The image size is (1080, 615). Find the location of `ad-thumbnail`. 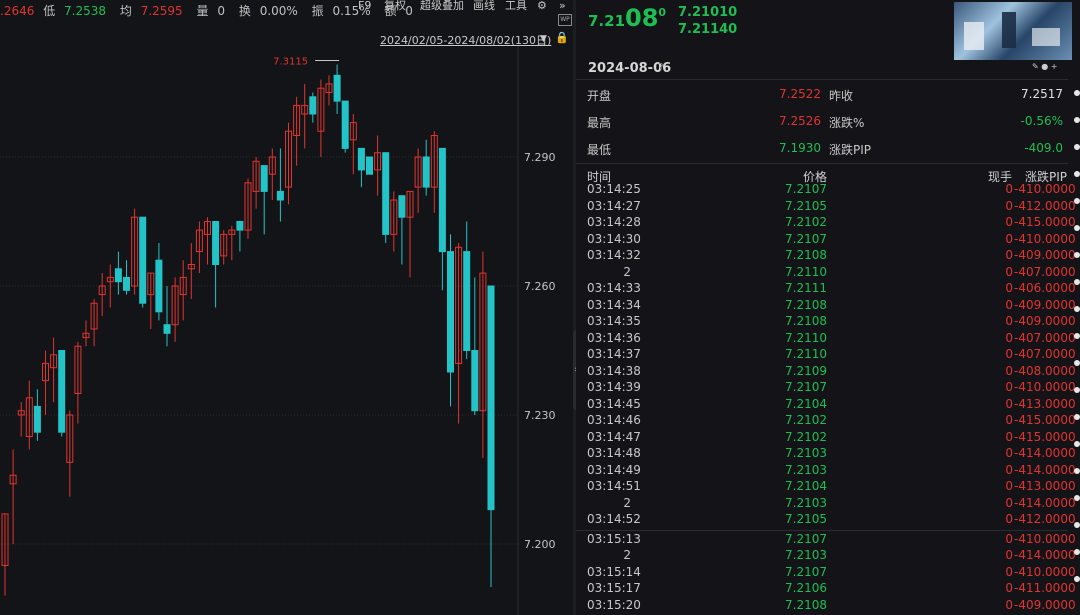

ad-thumbnail is located at coordinates (1013, 31).